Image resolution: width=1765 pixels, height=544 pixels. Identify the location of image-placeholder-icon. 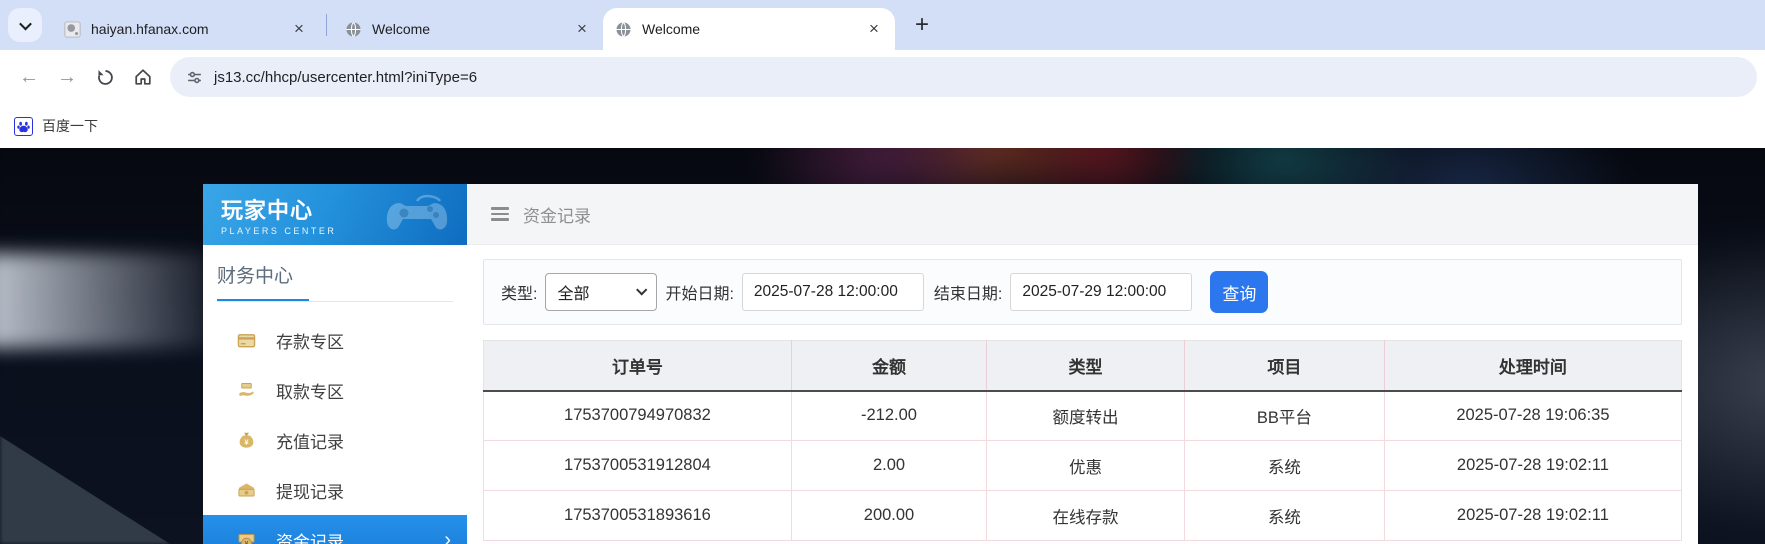
(72, 29).